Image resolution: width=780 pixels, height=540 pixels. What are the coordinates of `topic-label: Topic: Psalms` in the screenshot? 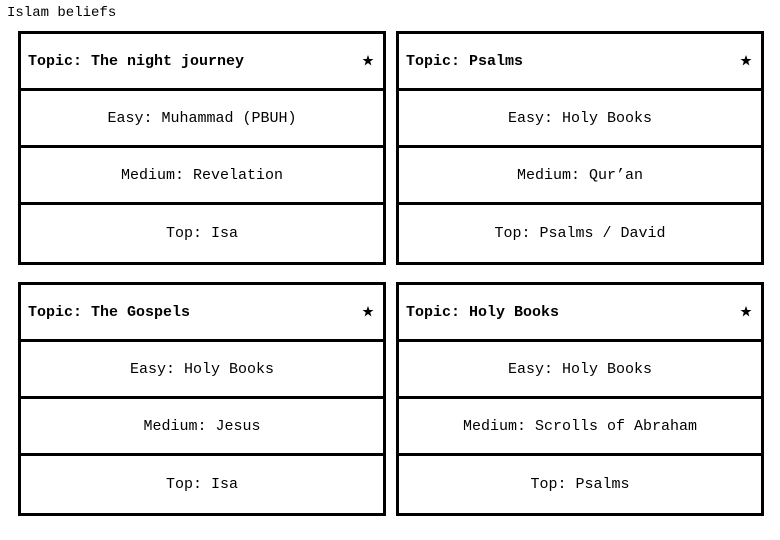 It's located at (465, 61).